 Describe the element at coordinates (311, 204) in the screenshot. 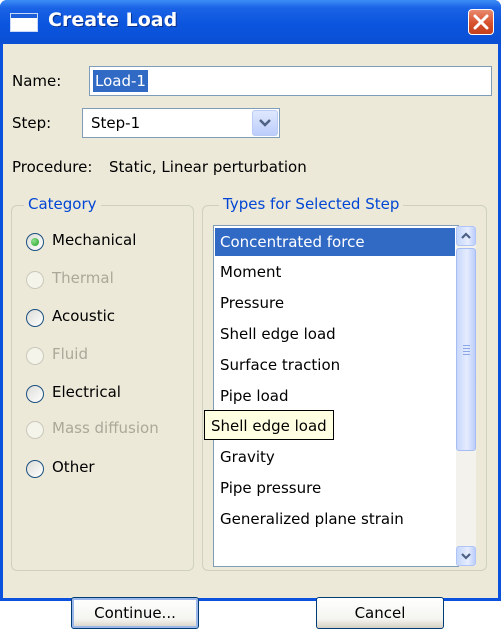

I see `types-group-title: Types for Selected Step` at that location.